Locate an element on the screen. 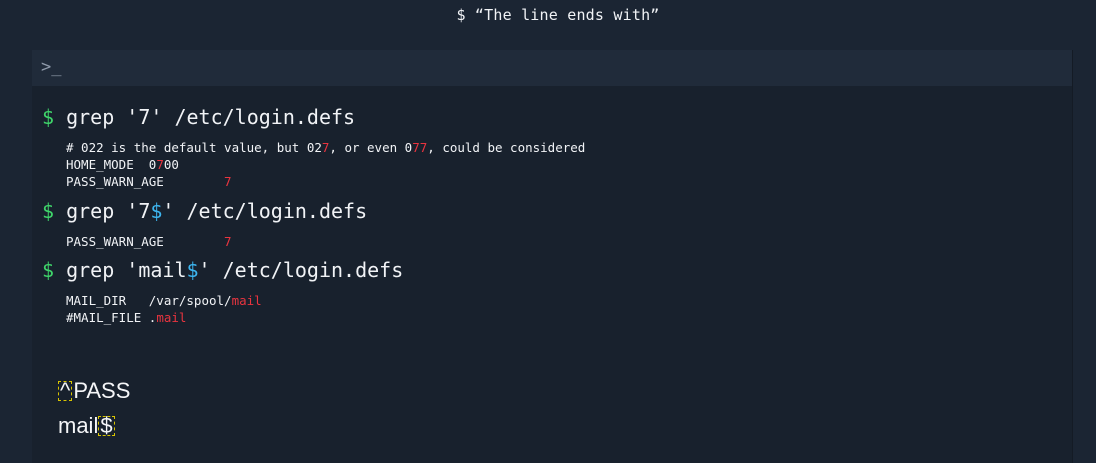 The height and width of the screenshot is (463, 1096). command-line: $ grep '7' /etc/login.defs is located at coordinates (198, 117).